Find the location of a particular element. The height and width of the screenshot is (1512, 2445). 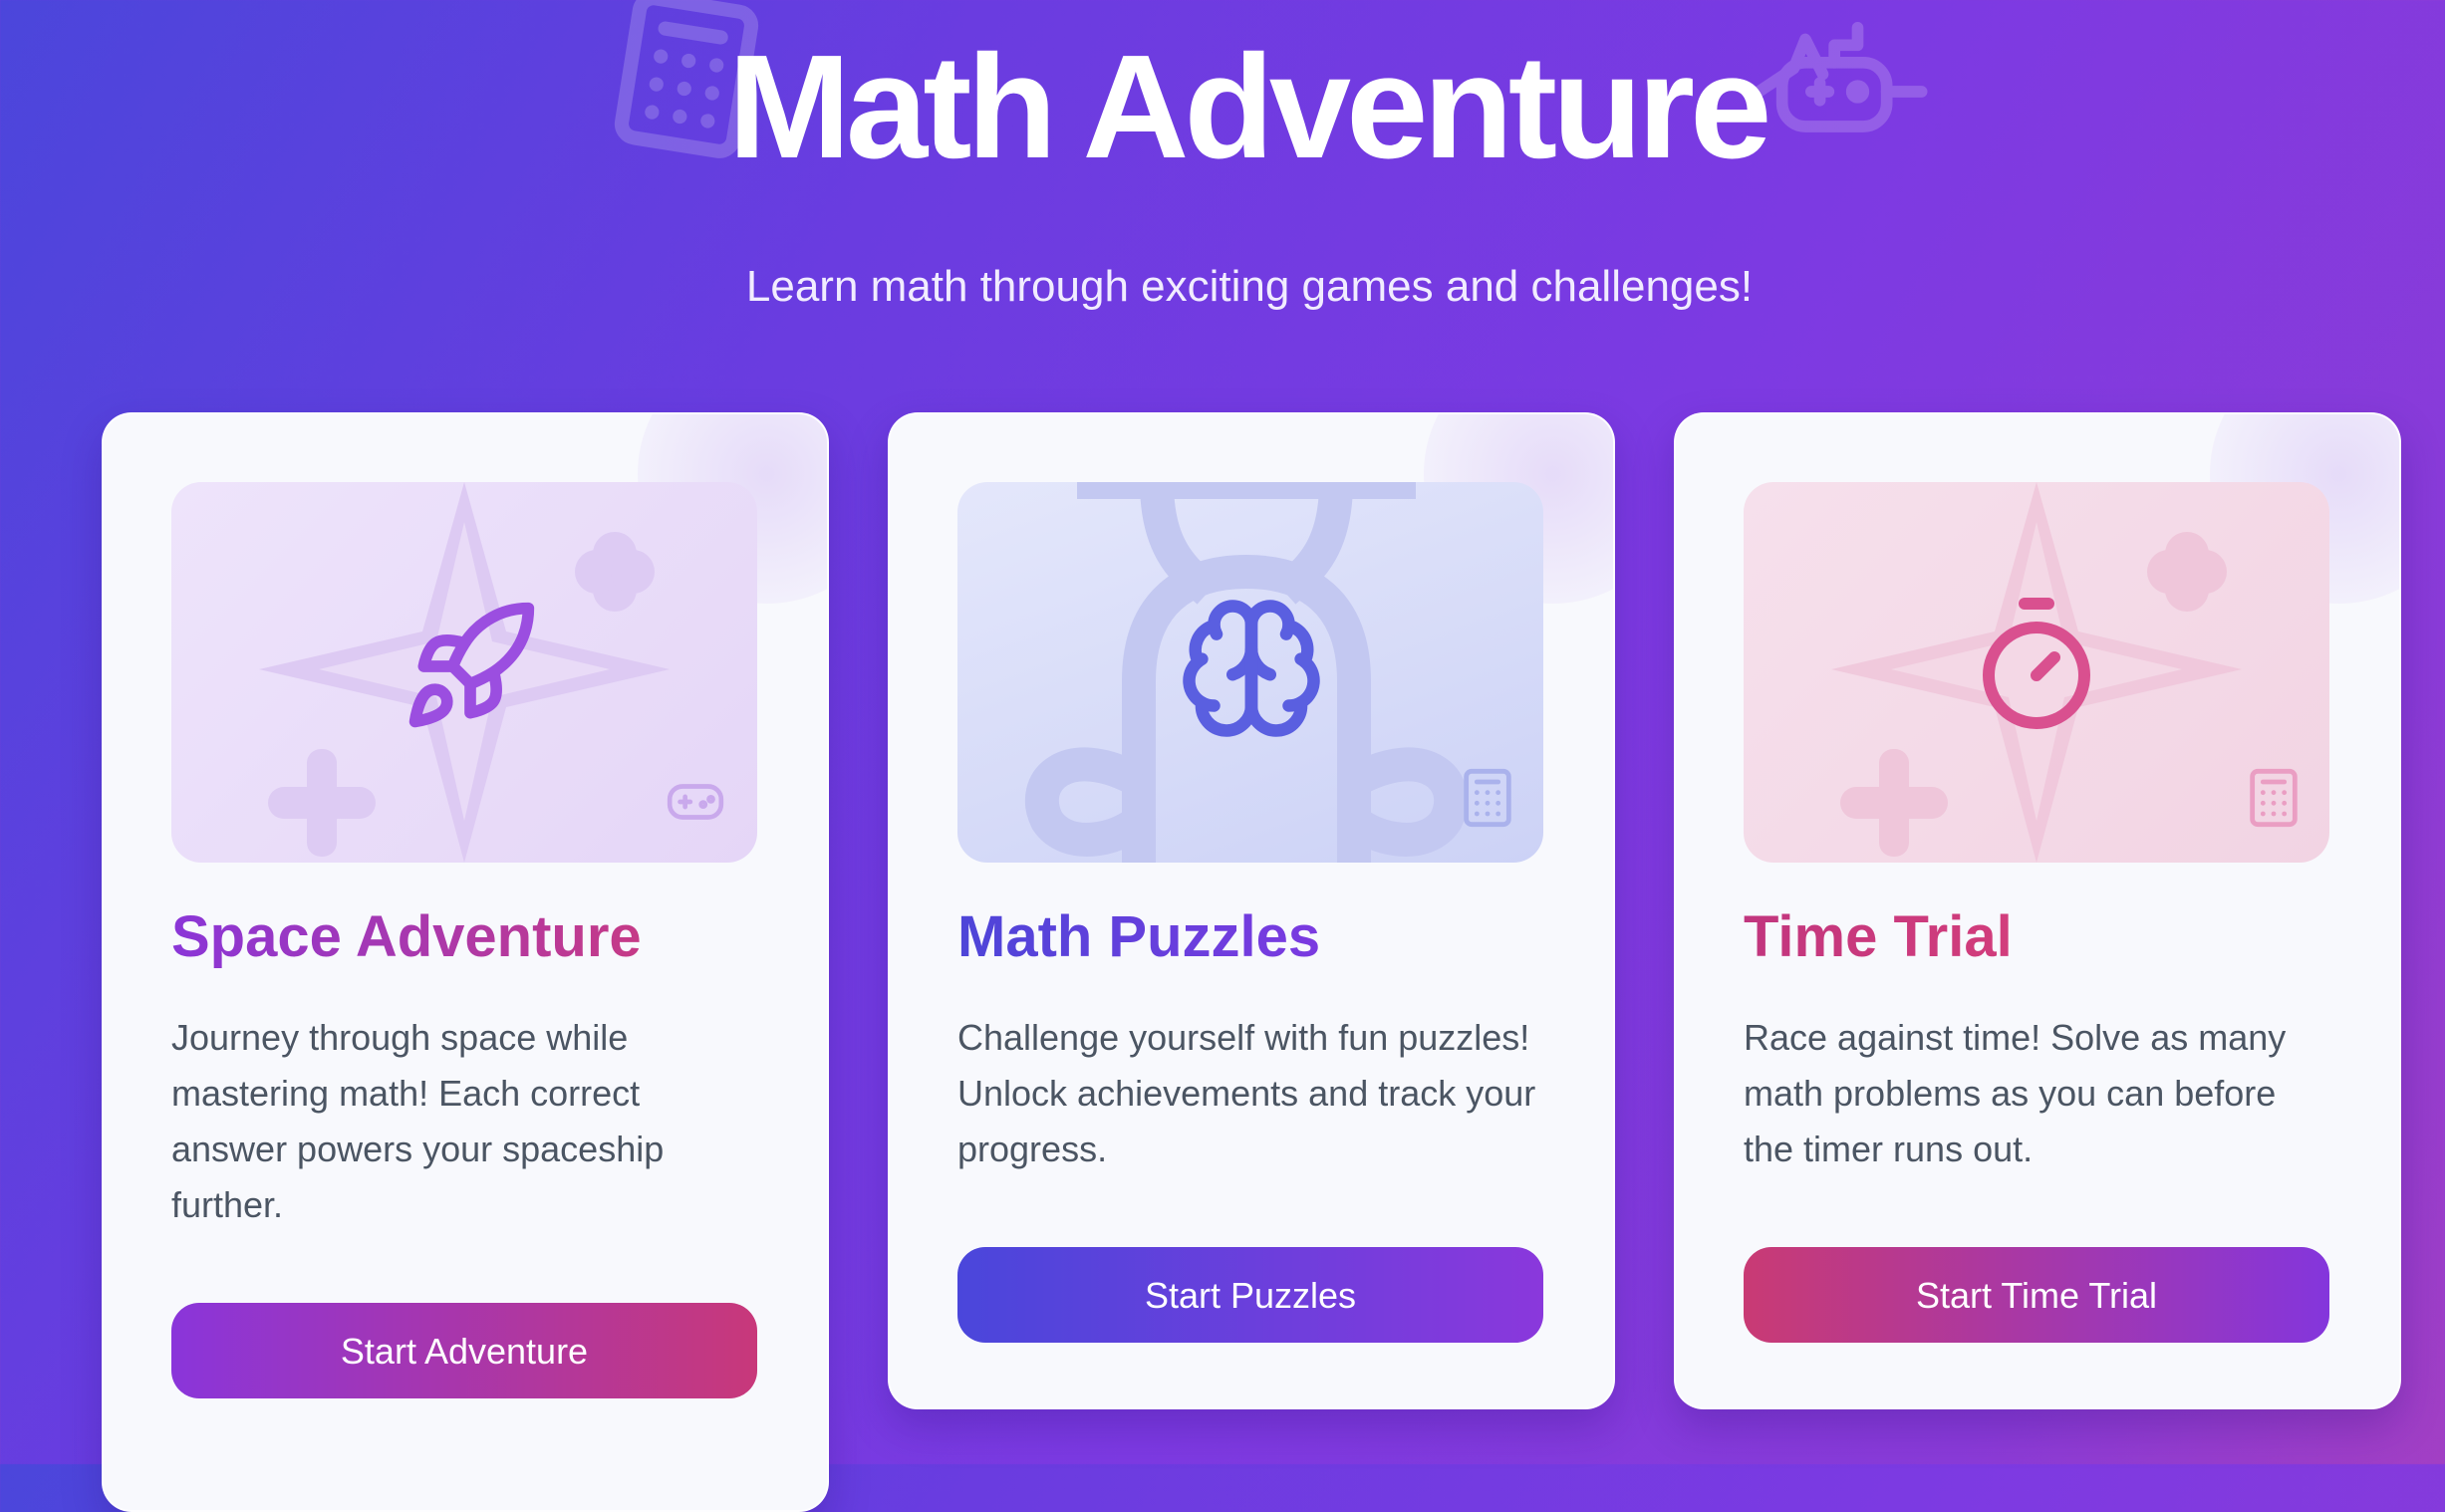

start-adventure-button: Start Adventure is located at coordinates (464, 1350).